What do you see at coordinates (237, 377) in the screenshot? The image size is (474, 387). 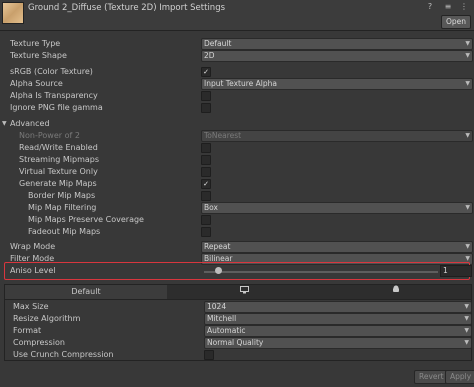 I see `footer-bar: Revert Apply` at bounding box center [237, 377].